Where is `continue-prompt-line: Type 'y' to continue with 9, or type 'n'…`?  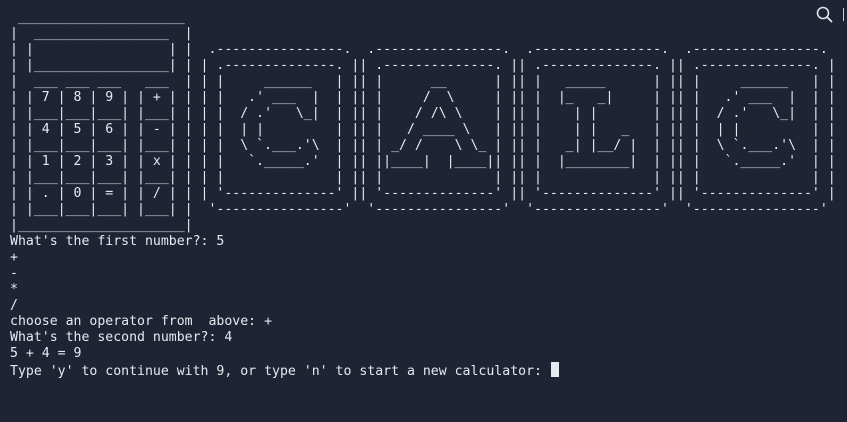
continue-prompt-line: Type 'y' to continue with 9, or type 'n'… is located at coordinates (428, 370).